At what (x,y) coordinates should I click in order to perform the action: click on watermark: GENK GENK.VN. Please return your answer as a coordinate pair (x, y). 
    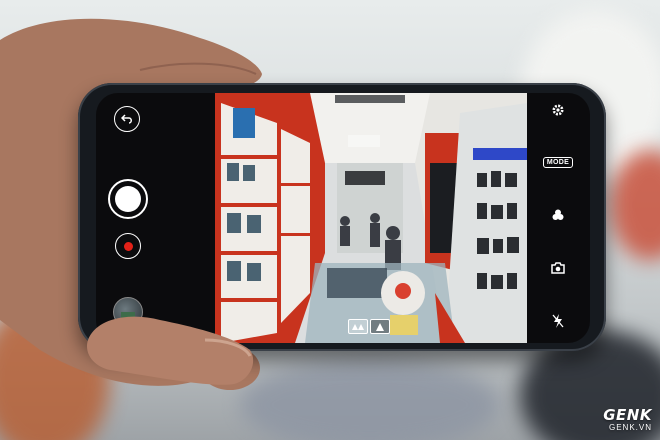
    Looking at the image, I should click on (627, 419).